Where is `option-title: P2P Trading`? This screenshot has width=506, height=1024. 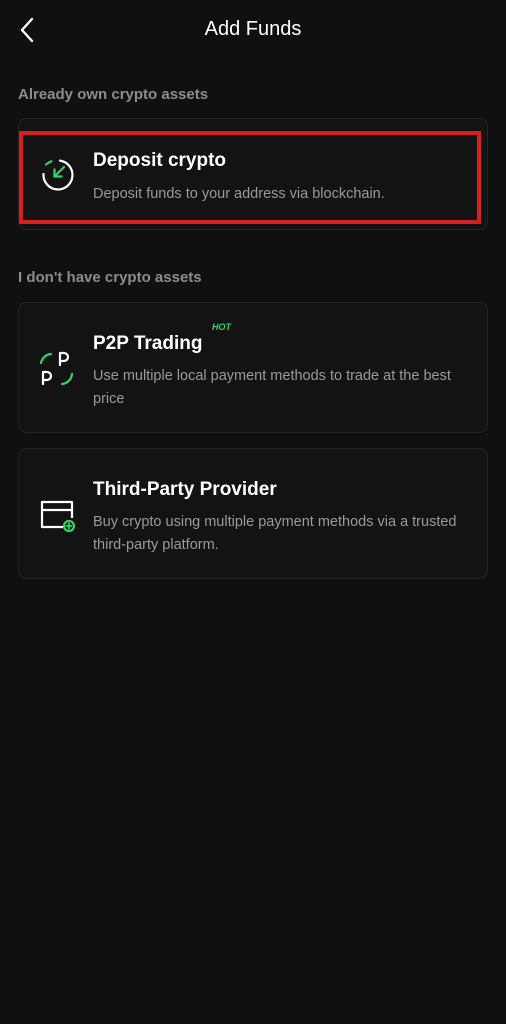
option-title: P2P Trading is located at coordinates (148, 343).